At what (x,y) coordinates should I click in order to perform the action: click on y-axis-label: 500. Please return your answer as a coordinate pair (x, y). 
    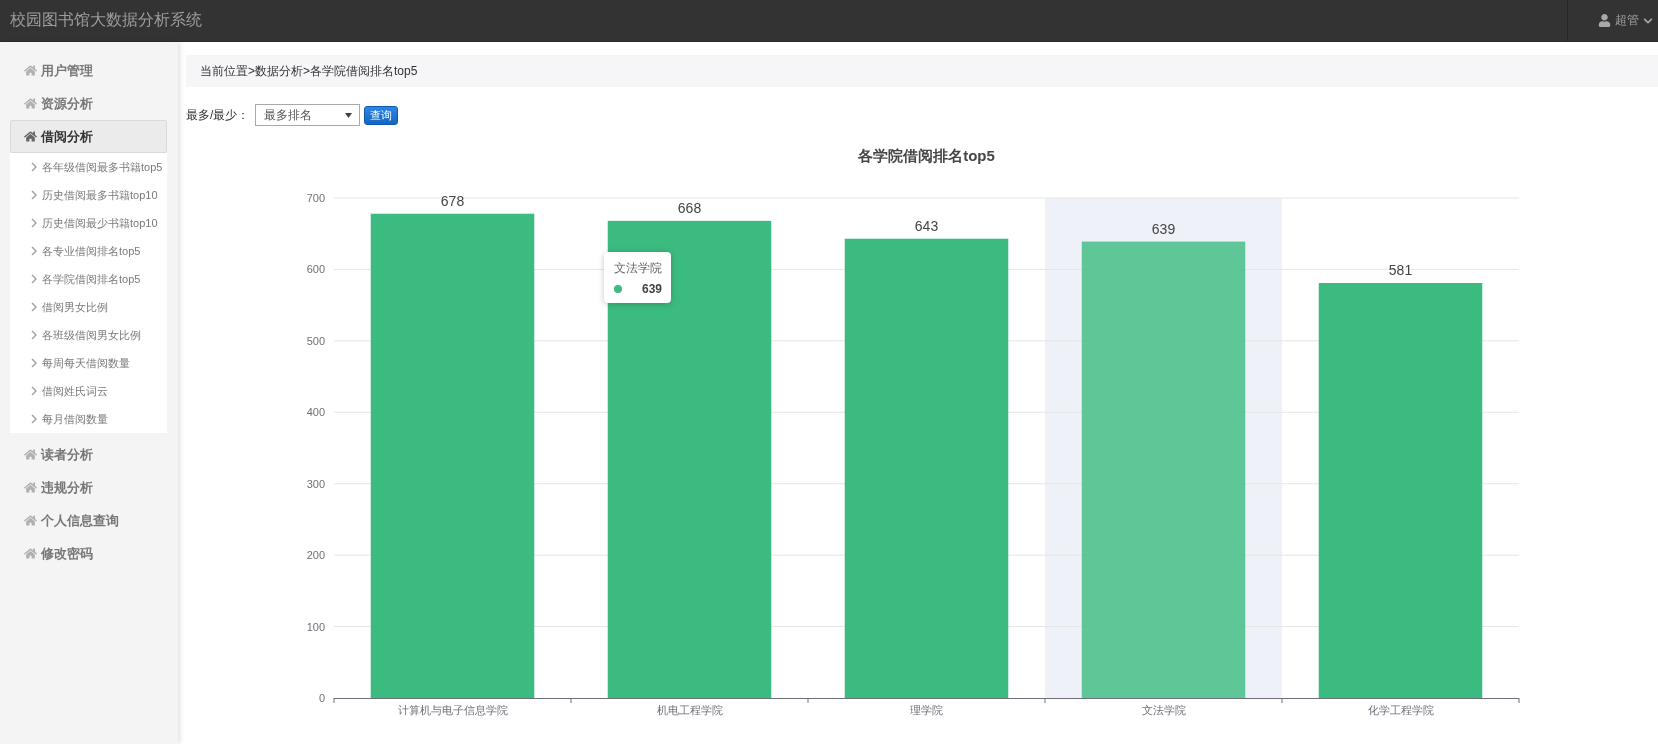
    Looking at the image, I should click on (315, 340).